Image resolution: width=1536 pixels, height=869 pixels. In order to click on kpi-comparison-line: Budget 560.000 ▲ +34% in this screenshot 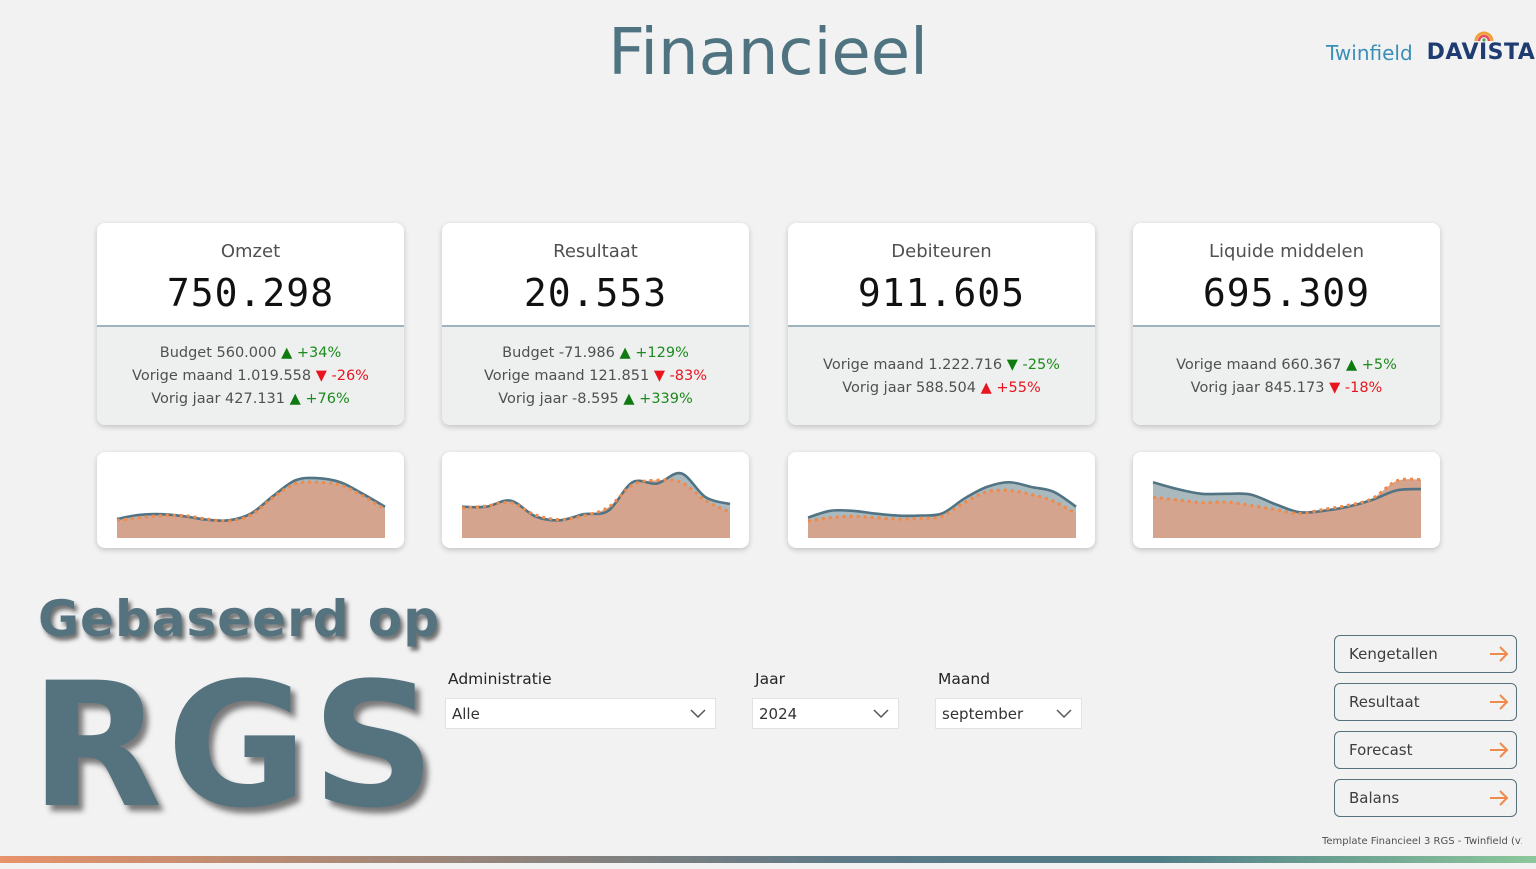, I will do `click(250, 353)`.